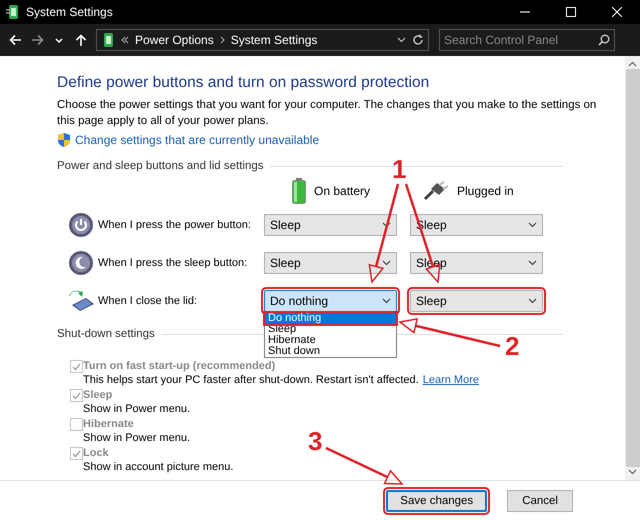 This screenshot has height=520, width=640. What do you see at coordinates (330, 340) in the screenshot?
I see `dropdown-option: Hibernate` at bounding box center [330, 340].